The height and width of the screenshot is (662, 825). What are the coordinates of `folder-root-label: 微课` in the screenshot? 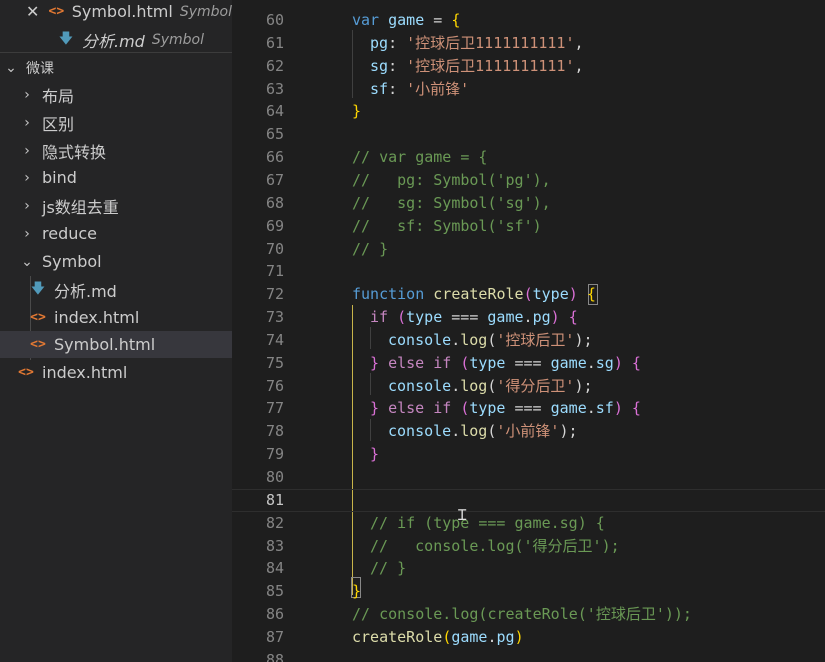 It's located at (40, 68).